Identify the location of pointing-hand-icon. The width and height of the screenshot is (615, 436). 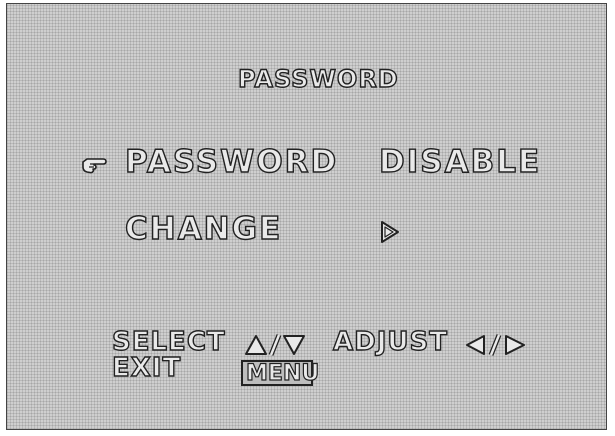
(94, 166).